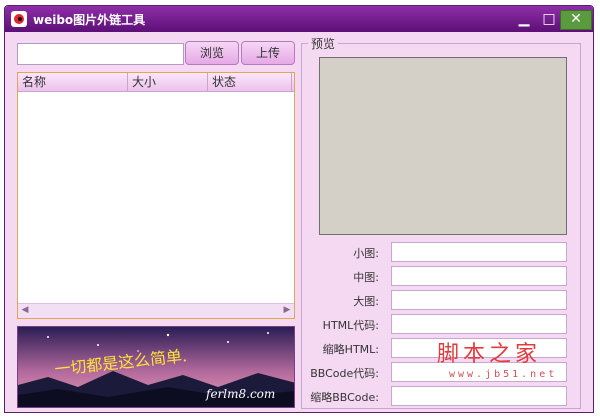 Image resolution: width=600 pixels, height=420 pixels. I want to click on thumb-bbcode-field, so click(479, 396).